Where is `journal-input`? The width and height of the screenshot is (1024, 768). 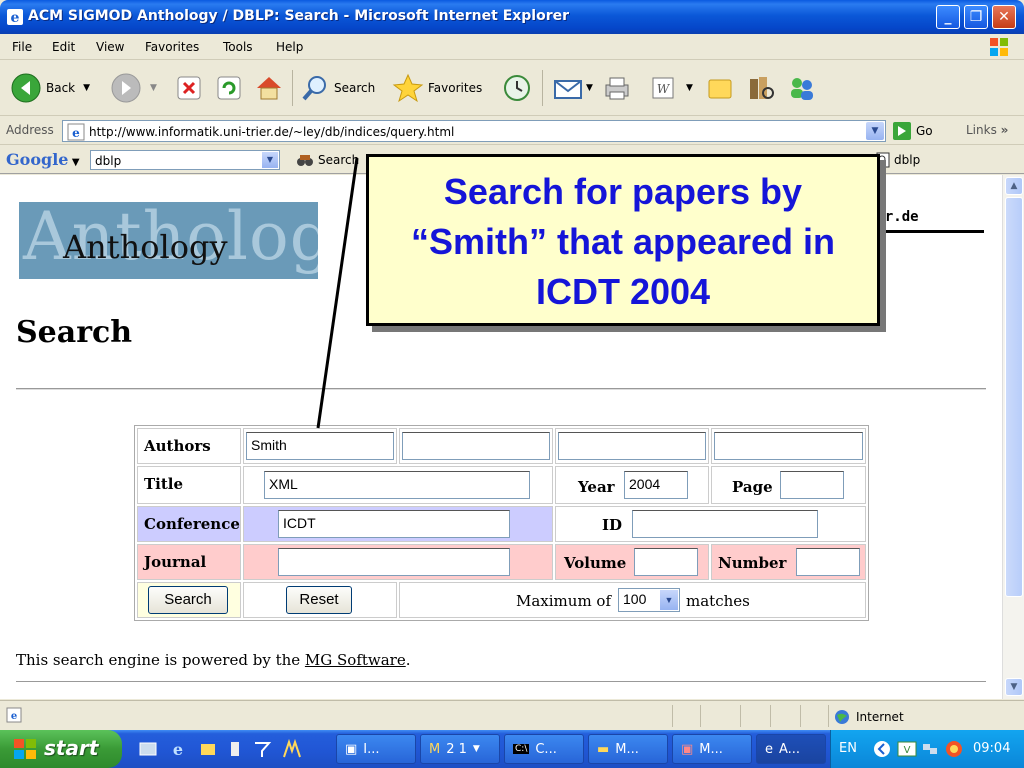
journal-input is located at coordinates (394, 562).